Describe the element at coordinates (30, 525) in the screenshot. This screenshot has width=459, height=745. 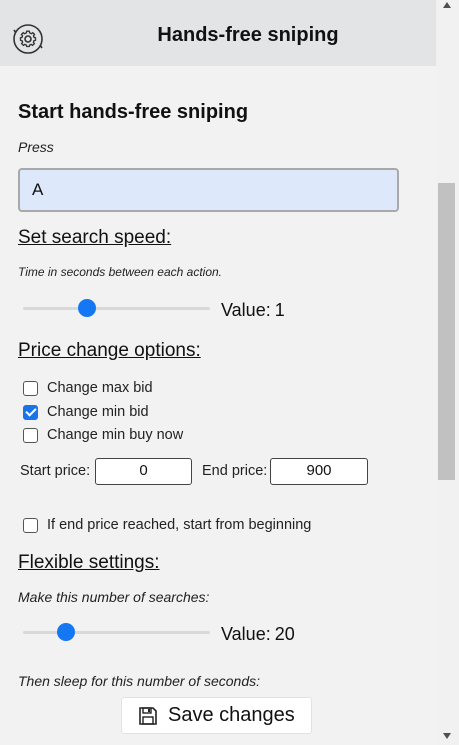
I see `restart-checkbox` at that location.